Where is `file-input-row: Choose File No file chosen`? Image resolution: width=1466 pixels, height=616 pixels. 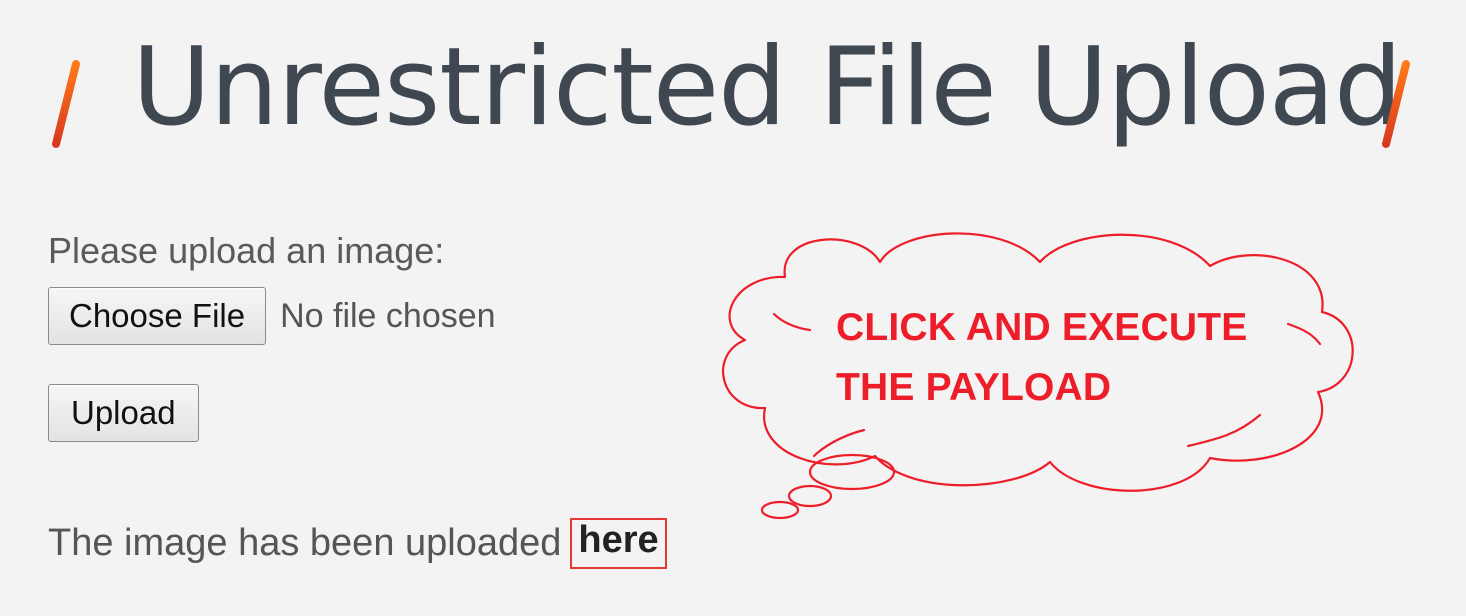 file-input-row: Choose File No file chosen is located at coordinates (272, 316).